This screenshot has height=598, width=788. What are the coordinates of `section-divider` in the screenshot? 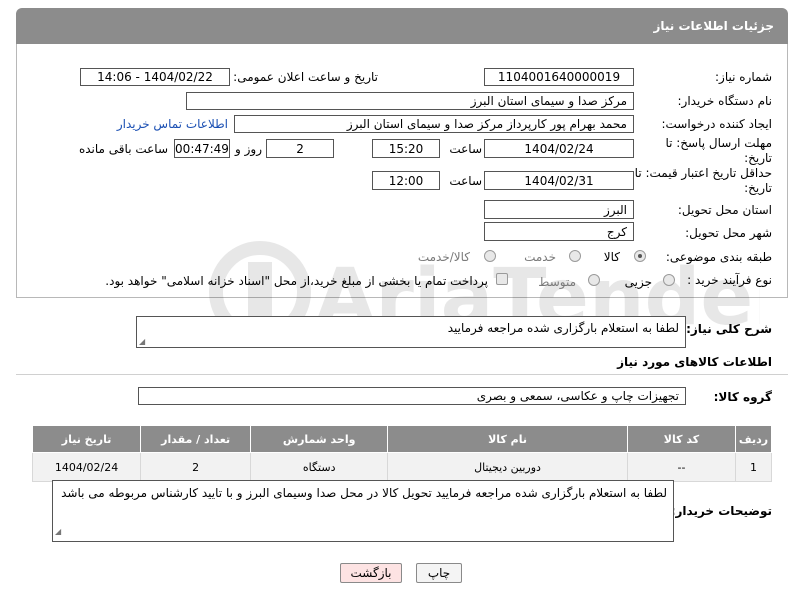 It's located at (402, 374).